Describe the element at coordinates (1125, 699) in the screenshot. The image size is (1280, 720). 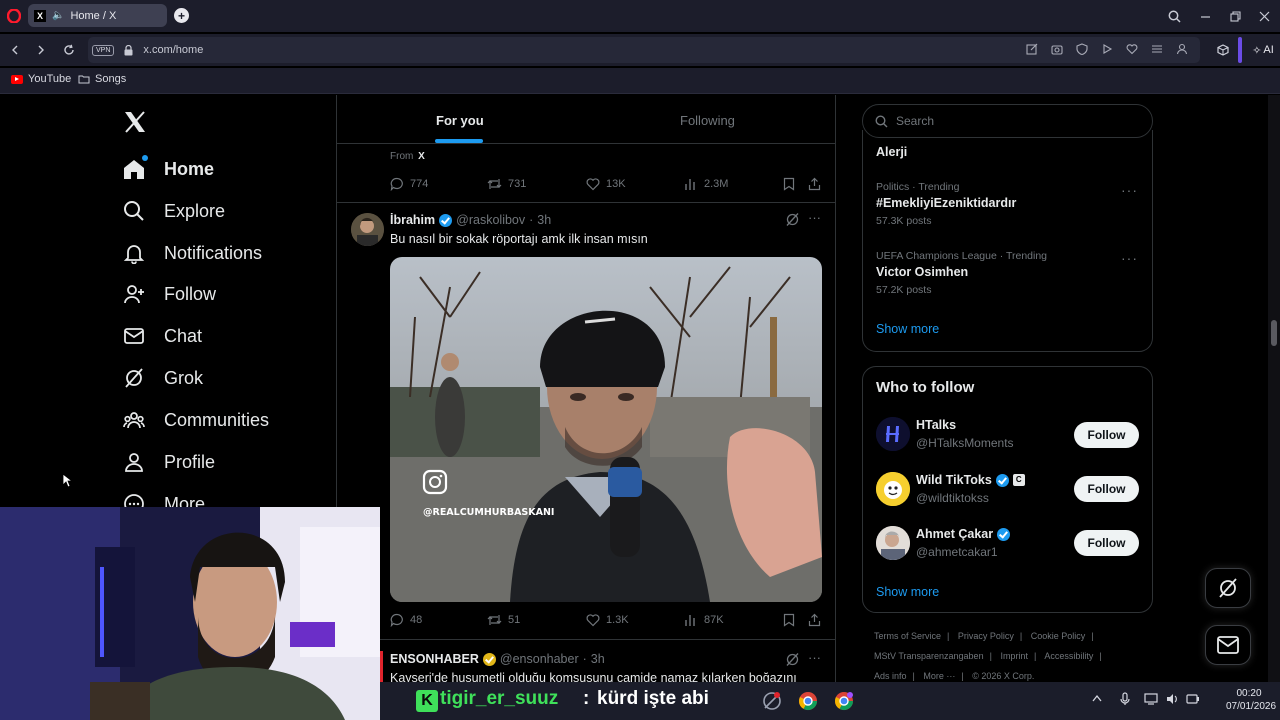
I see `microphone-icon` at that location.